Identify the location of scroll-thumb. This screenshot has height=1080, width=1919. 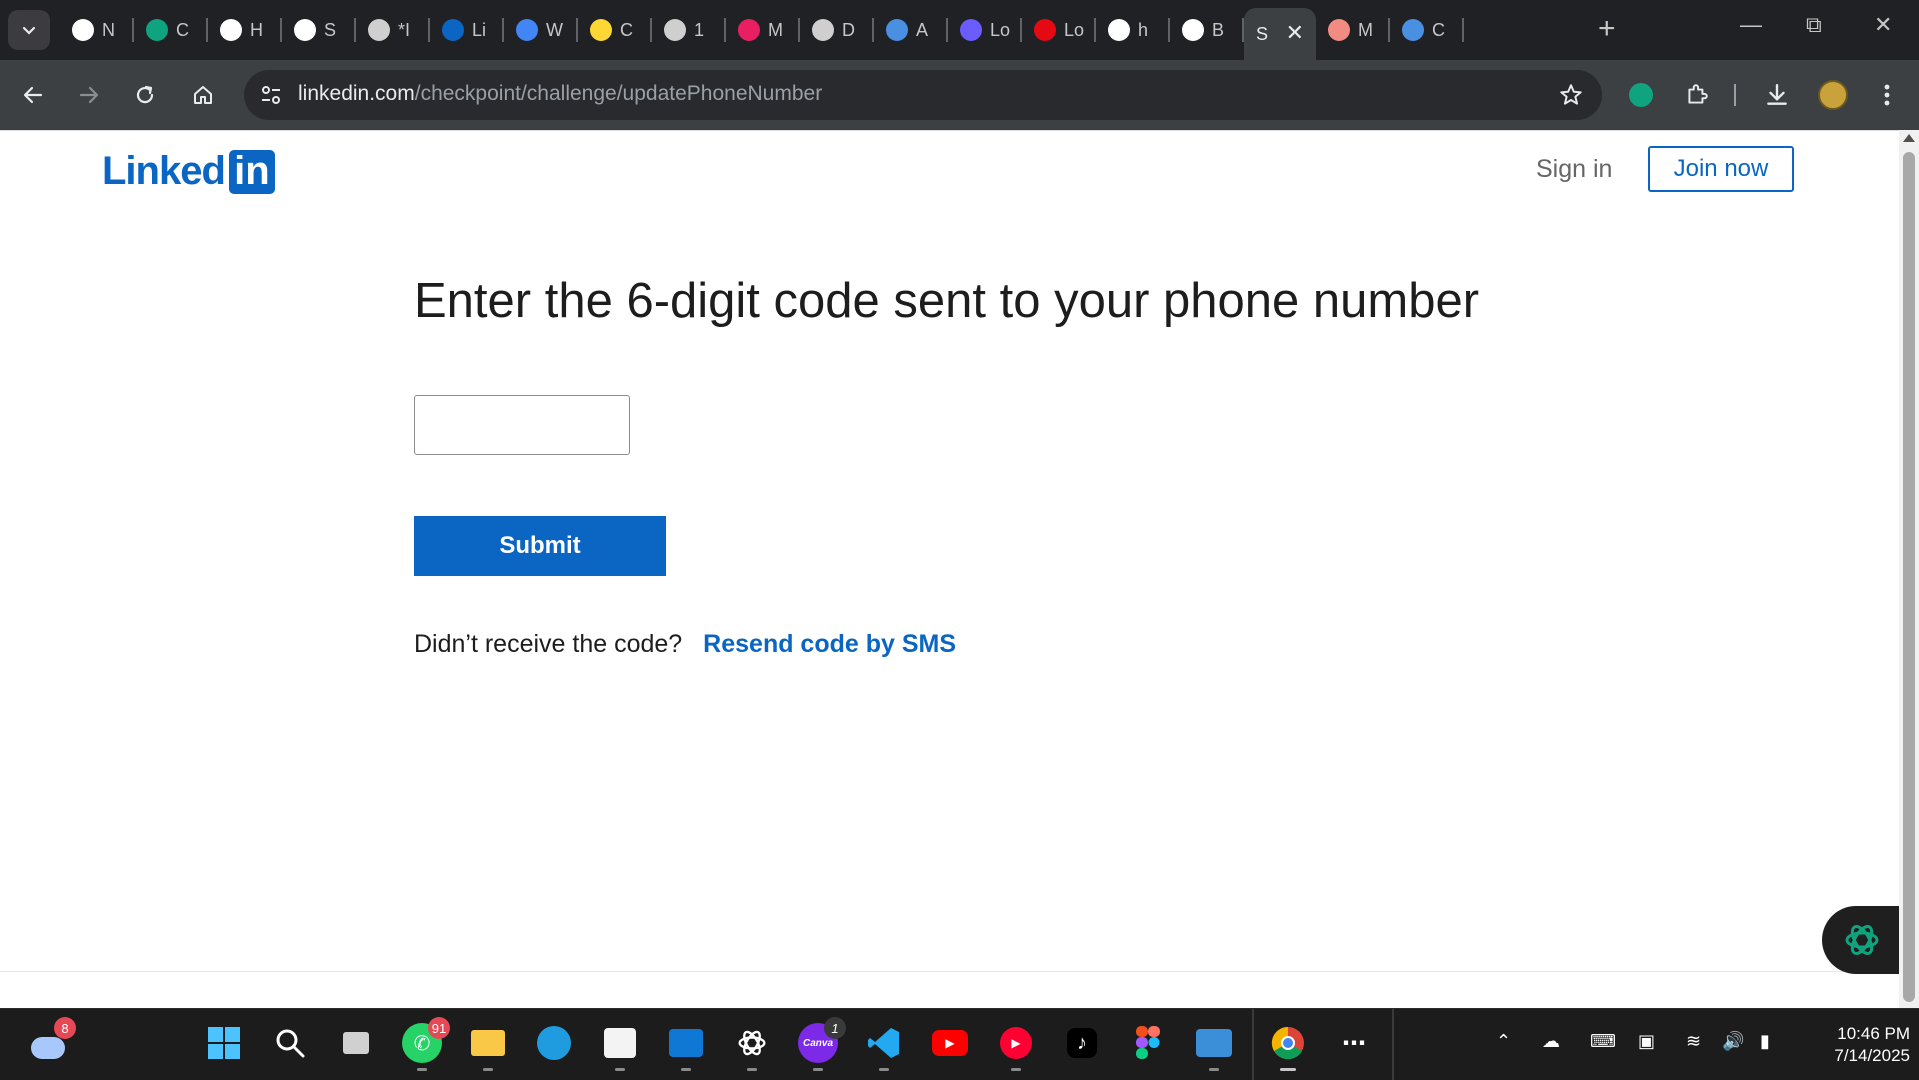
(1909, 577).